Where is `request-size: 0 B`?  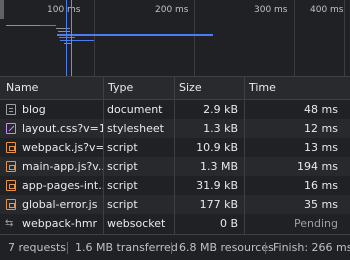
request-size: 0 B is located at coordinates (228, 223).